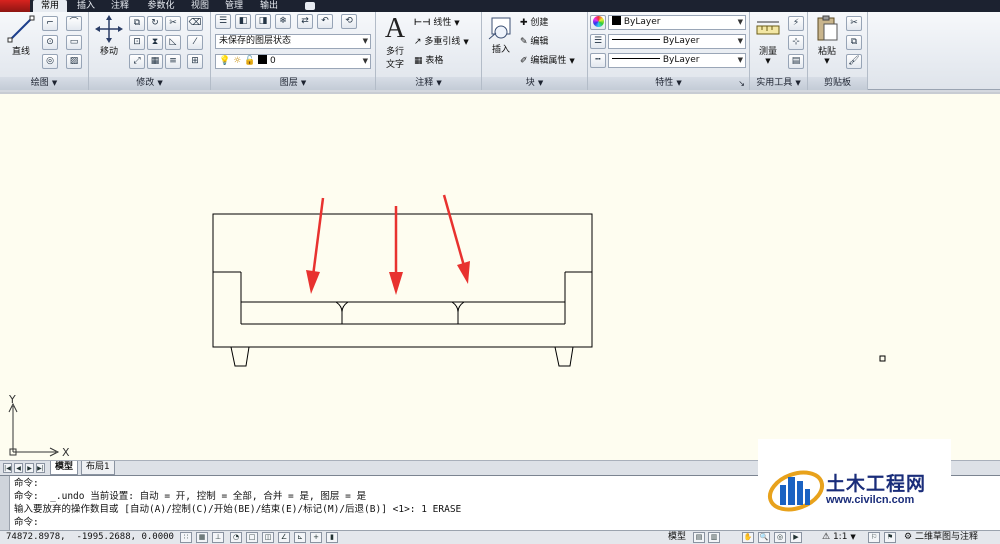 This screenshot has width=1000, height=544. Describe the element at coordinates (234, 6) in the screenshot. I see `tab-manage: 管理` at that location.